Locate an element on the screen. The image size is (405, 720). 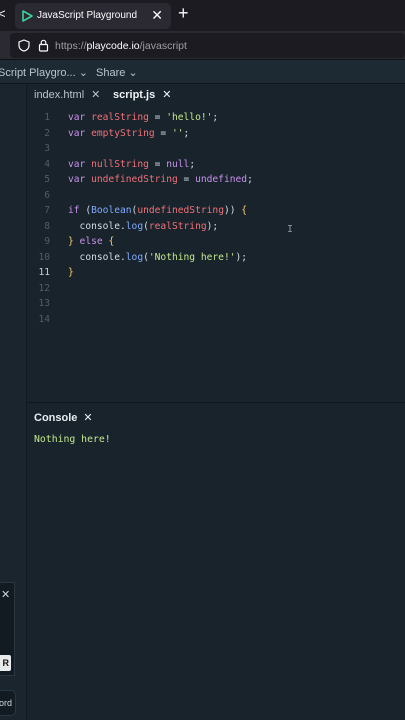
code-line: 7 if (Boolean(undefinedString)) { is located at coordinates (216, 213).